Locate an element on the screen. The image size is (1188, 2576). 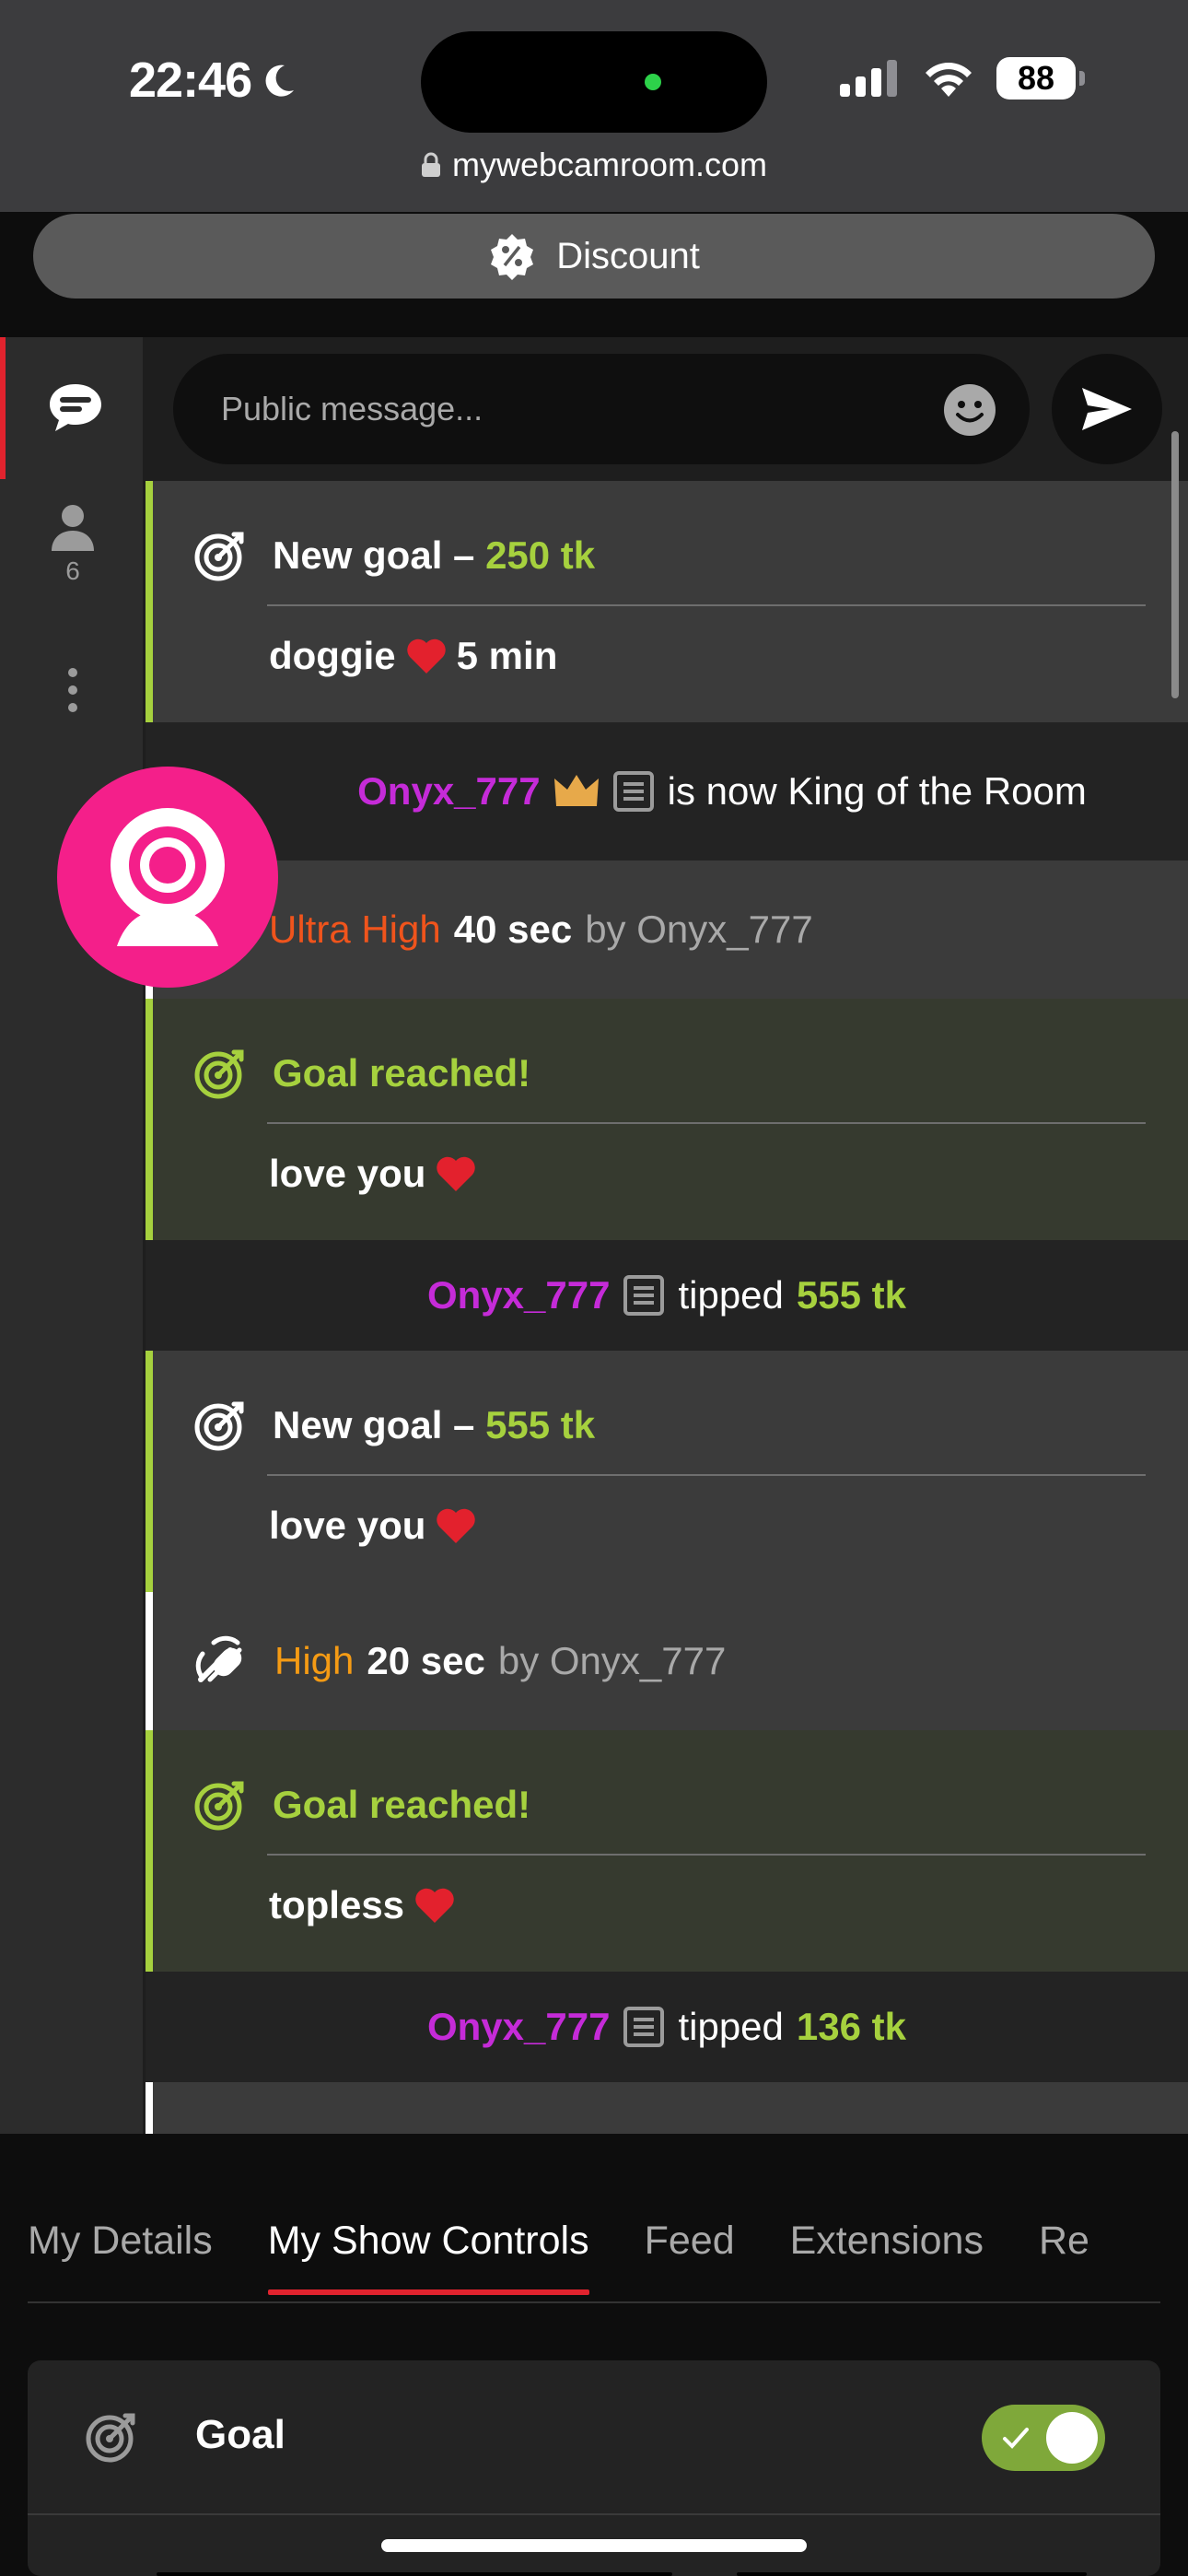
king-of-room-message: Onyx_777 is now King of the Room is located at coordinates (667, 791).